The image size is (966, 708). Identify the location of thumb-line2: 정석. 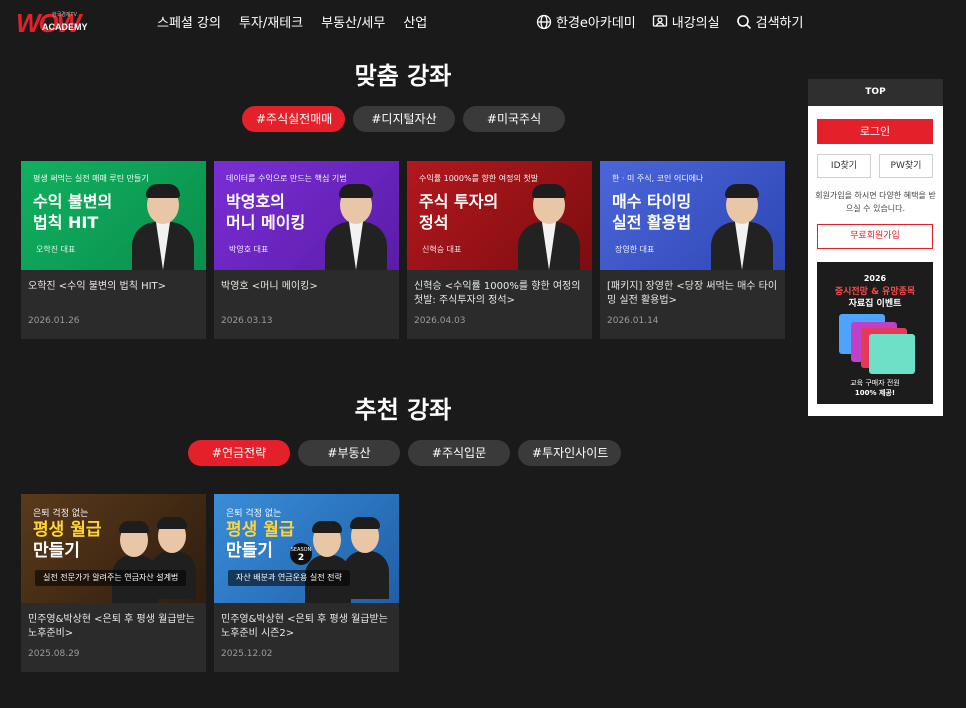
(434, 222).